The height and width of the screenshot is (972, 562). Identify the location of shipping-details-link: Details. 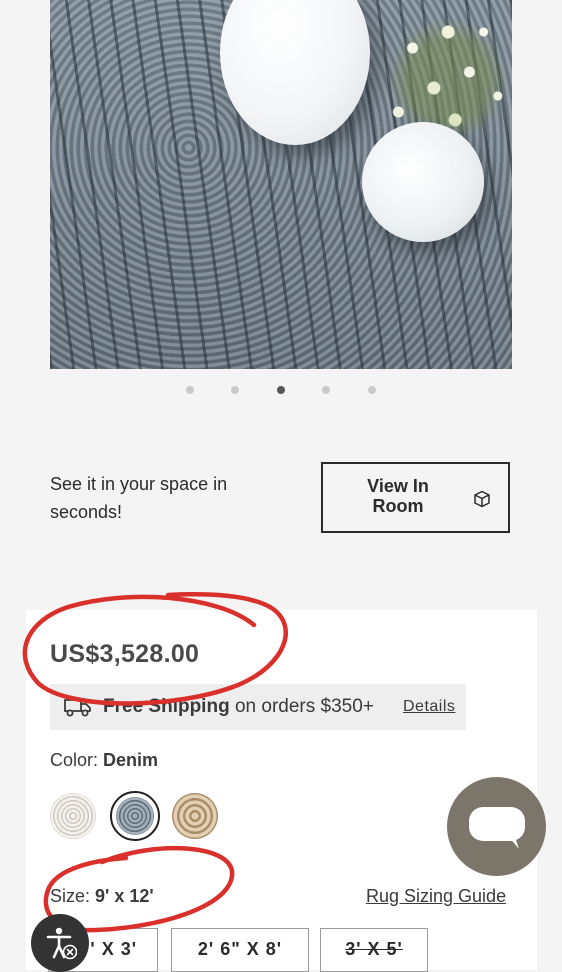
(429, 707).